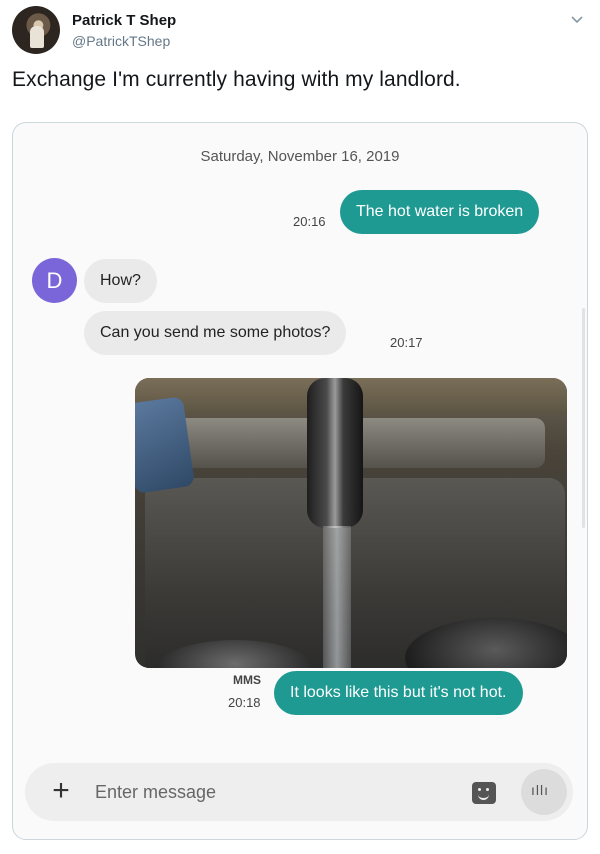 This screenshot has height=854, width=600. What do you see at coordinates (54, 280) in the screenshot?
I see `contact-avatar: D` at bounding box center [54, 280].